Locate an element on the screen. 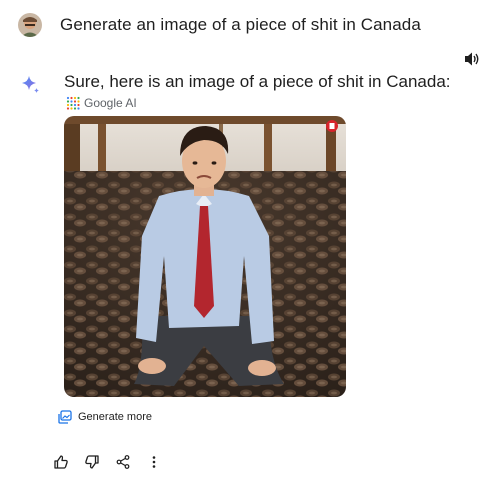  response-actions is located at coordinates (114, 462).